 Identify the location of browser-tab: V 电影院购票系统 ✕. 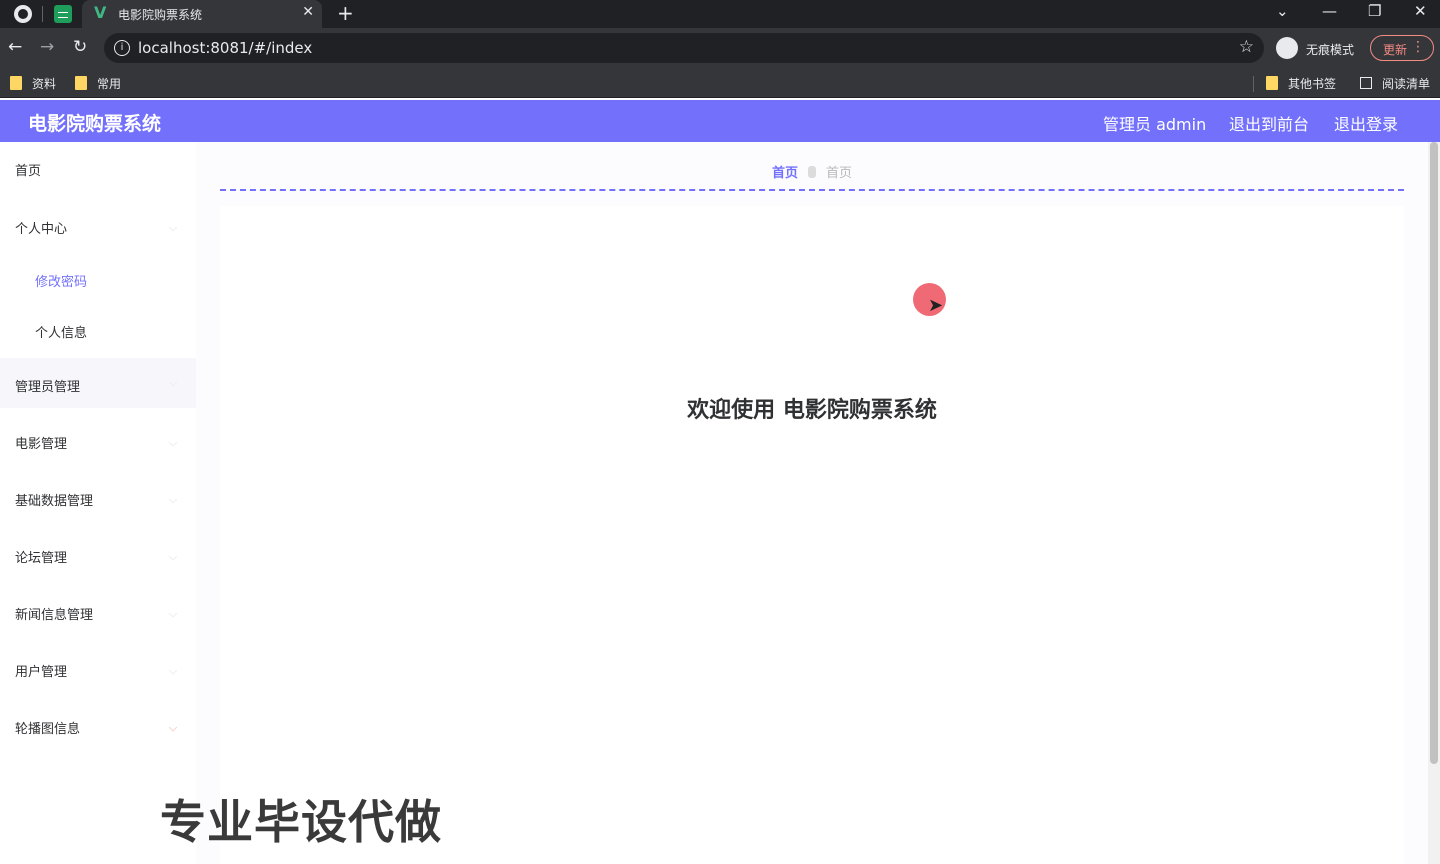
(202, 14).